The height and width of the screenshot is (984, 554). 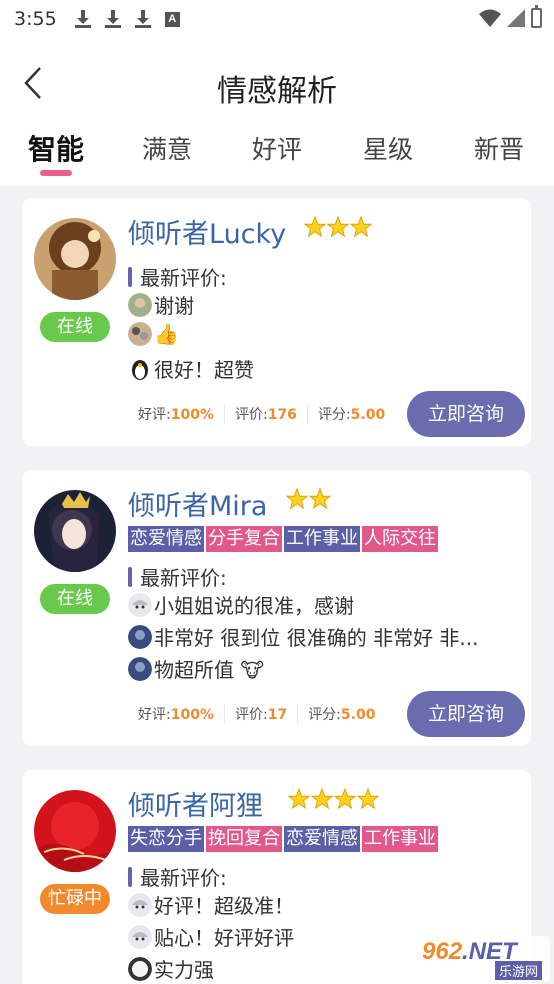 I want to click on status-time: 3:55, so click(x=35, y=19).